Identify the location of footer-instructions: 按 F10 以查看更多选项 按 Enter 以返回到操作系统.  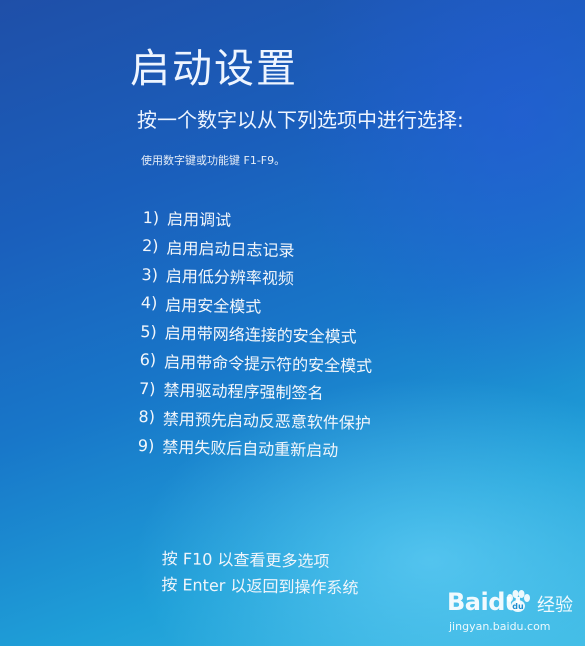
(260, 573).